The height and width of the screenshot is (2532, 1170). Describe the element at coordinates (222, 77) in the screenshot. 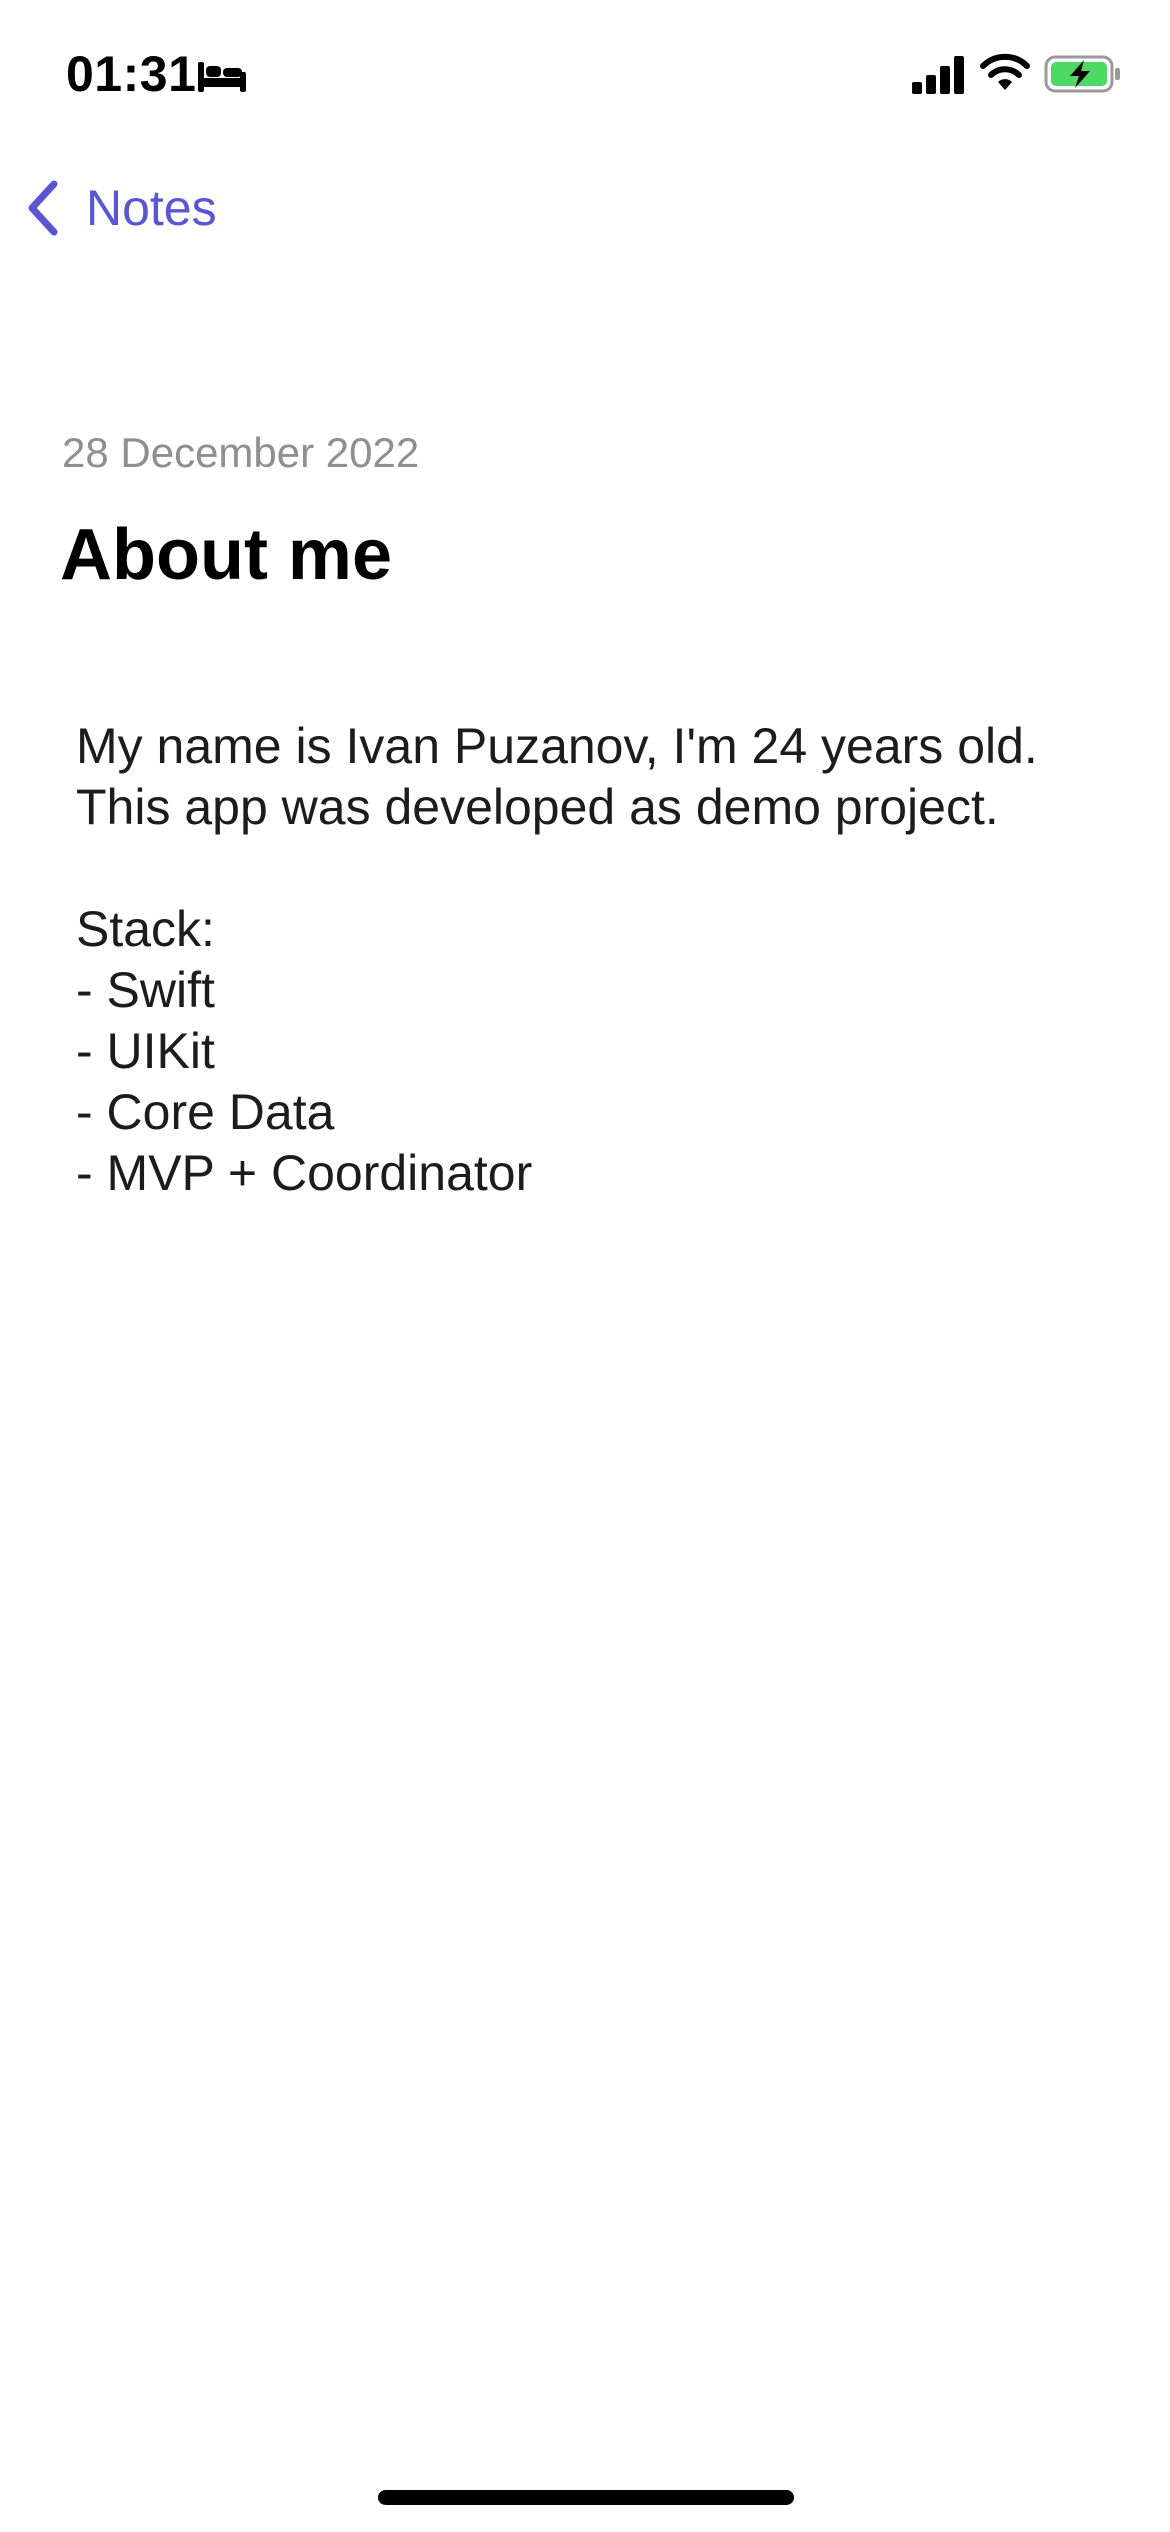

I see `bed-icon` at that location.